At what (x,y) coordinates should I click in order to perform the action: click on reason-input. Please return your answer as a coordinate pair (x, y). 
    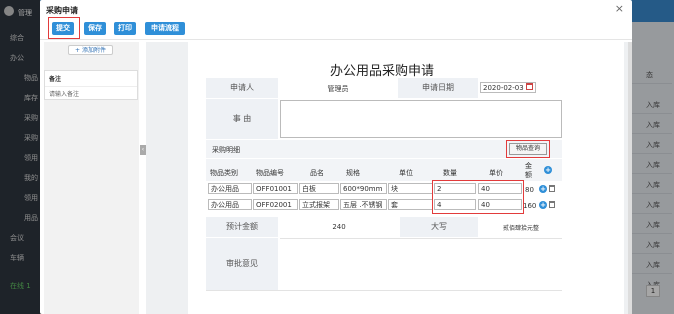
    Looking at the image, I should click on (421, 119).